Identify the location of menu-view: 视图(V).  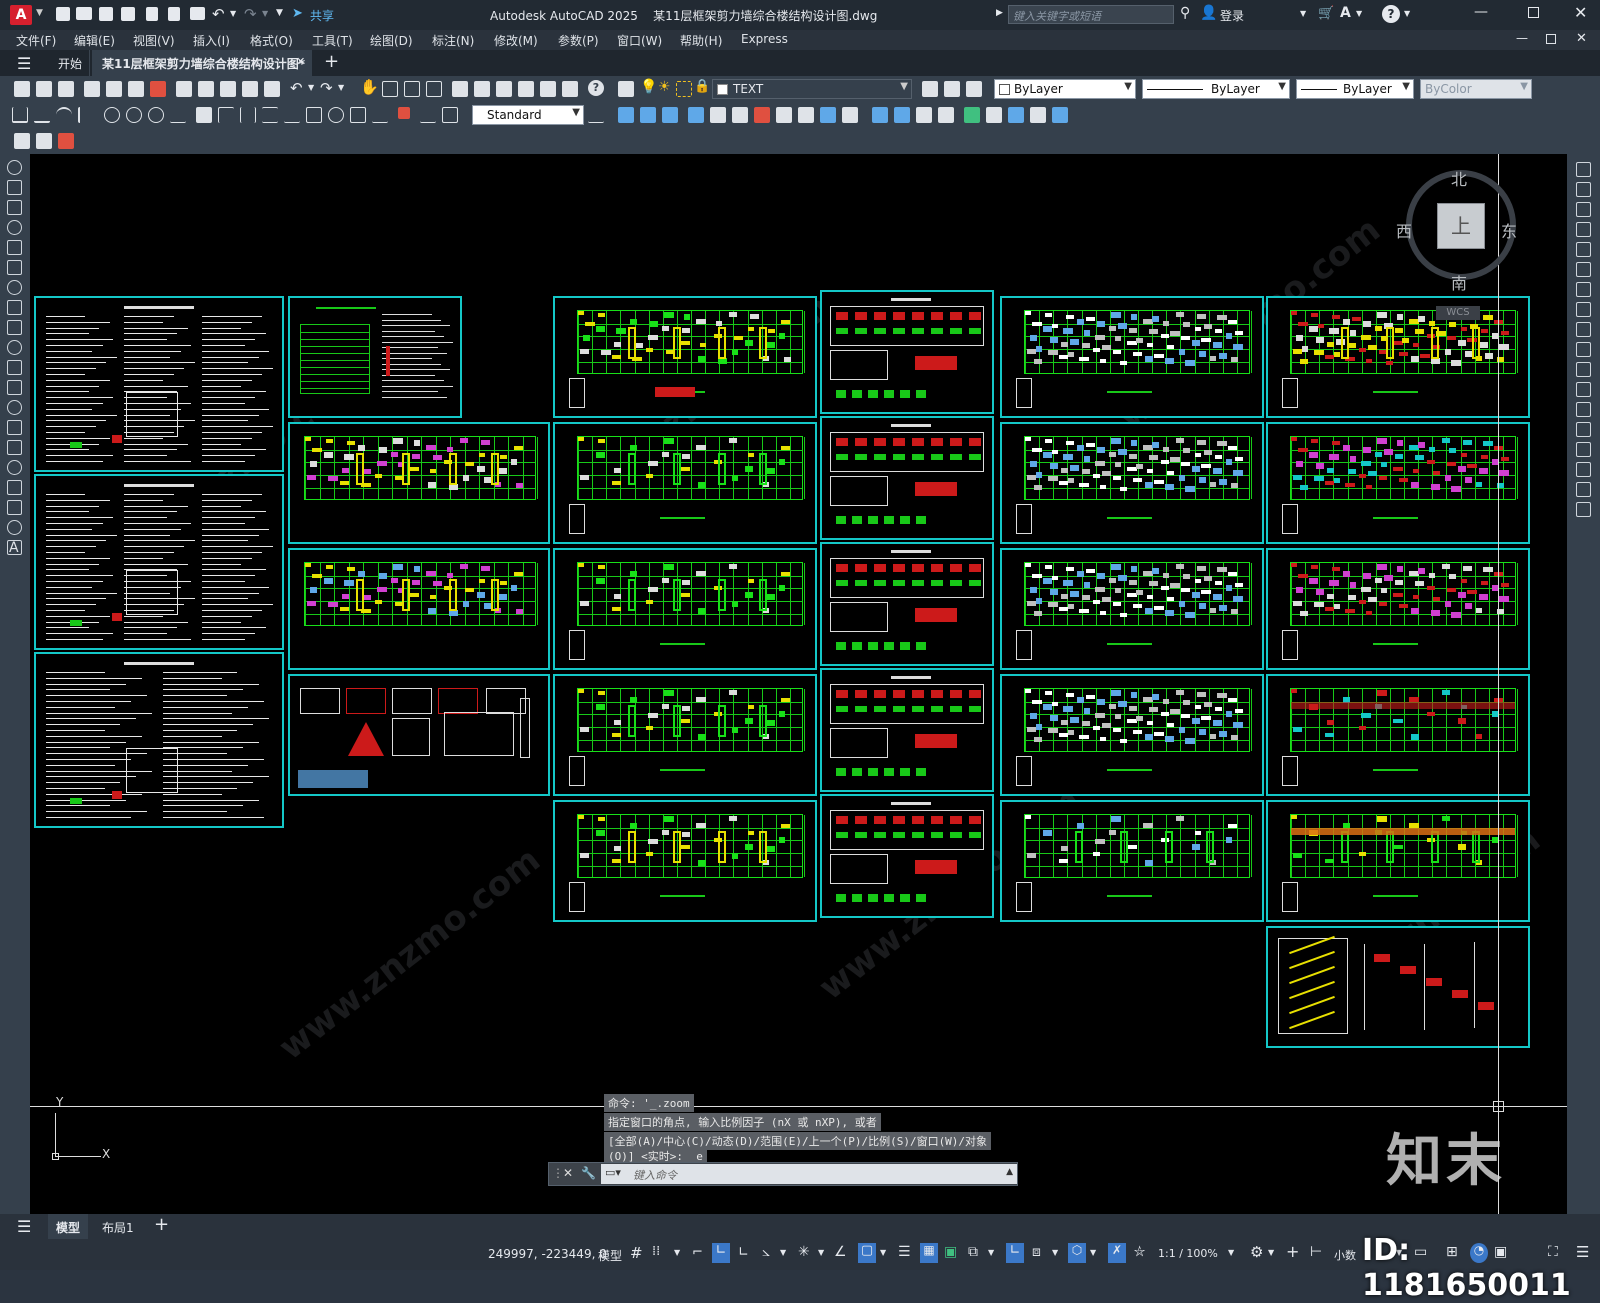
(154, 40).